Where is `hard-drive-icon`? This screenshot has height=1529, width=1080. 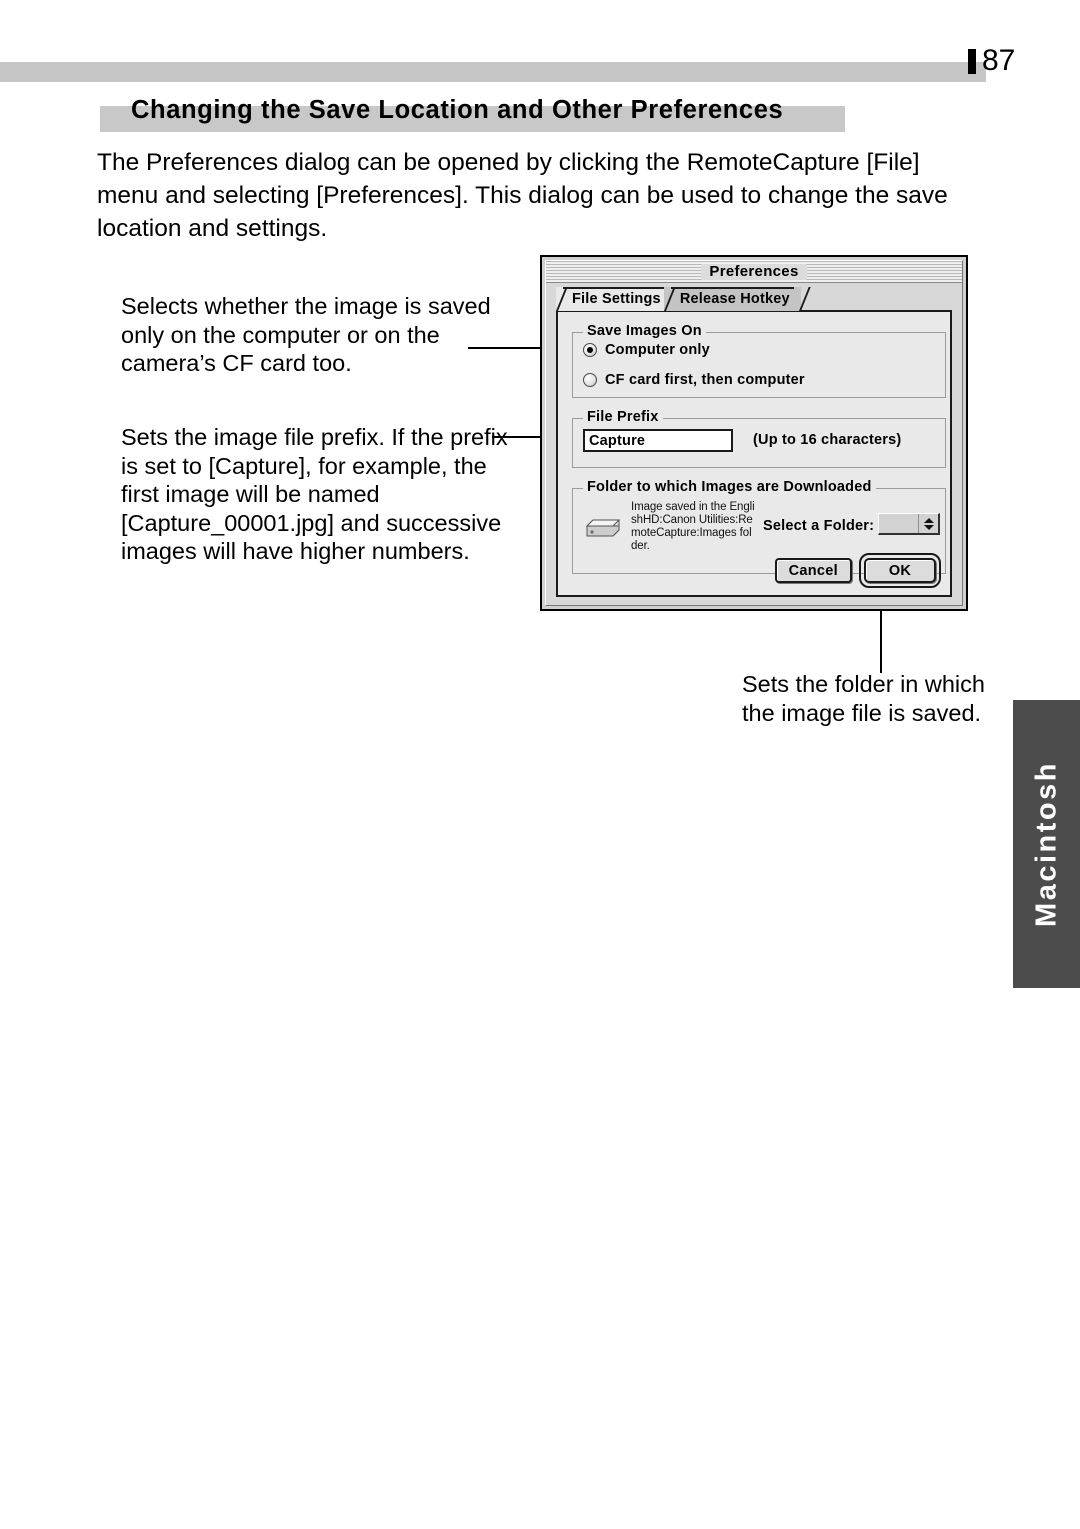
hard-drive-icon is located at coordinates (603, 528).